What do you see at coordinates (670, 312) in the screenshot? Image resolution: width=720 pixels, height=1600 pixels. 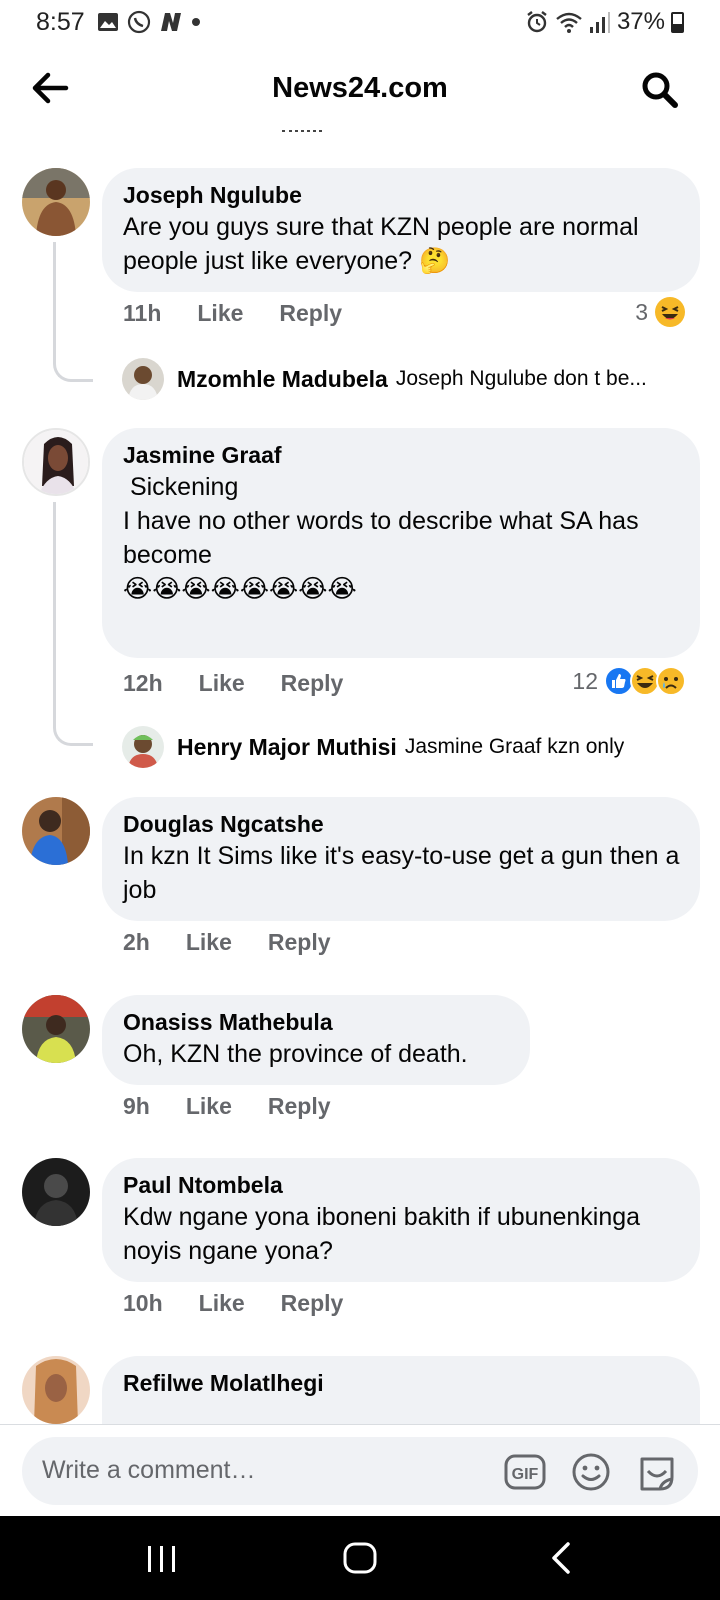 I see `haha-reaction-icon` at bounding box center [670, 312].